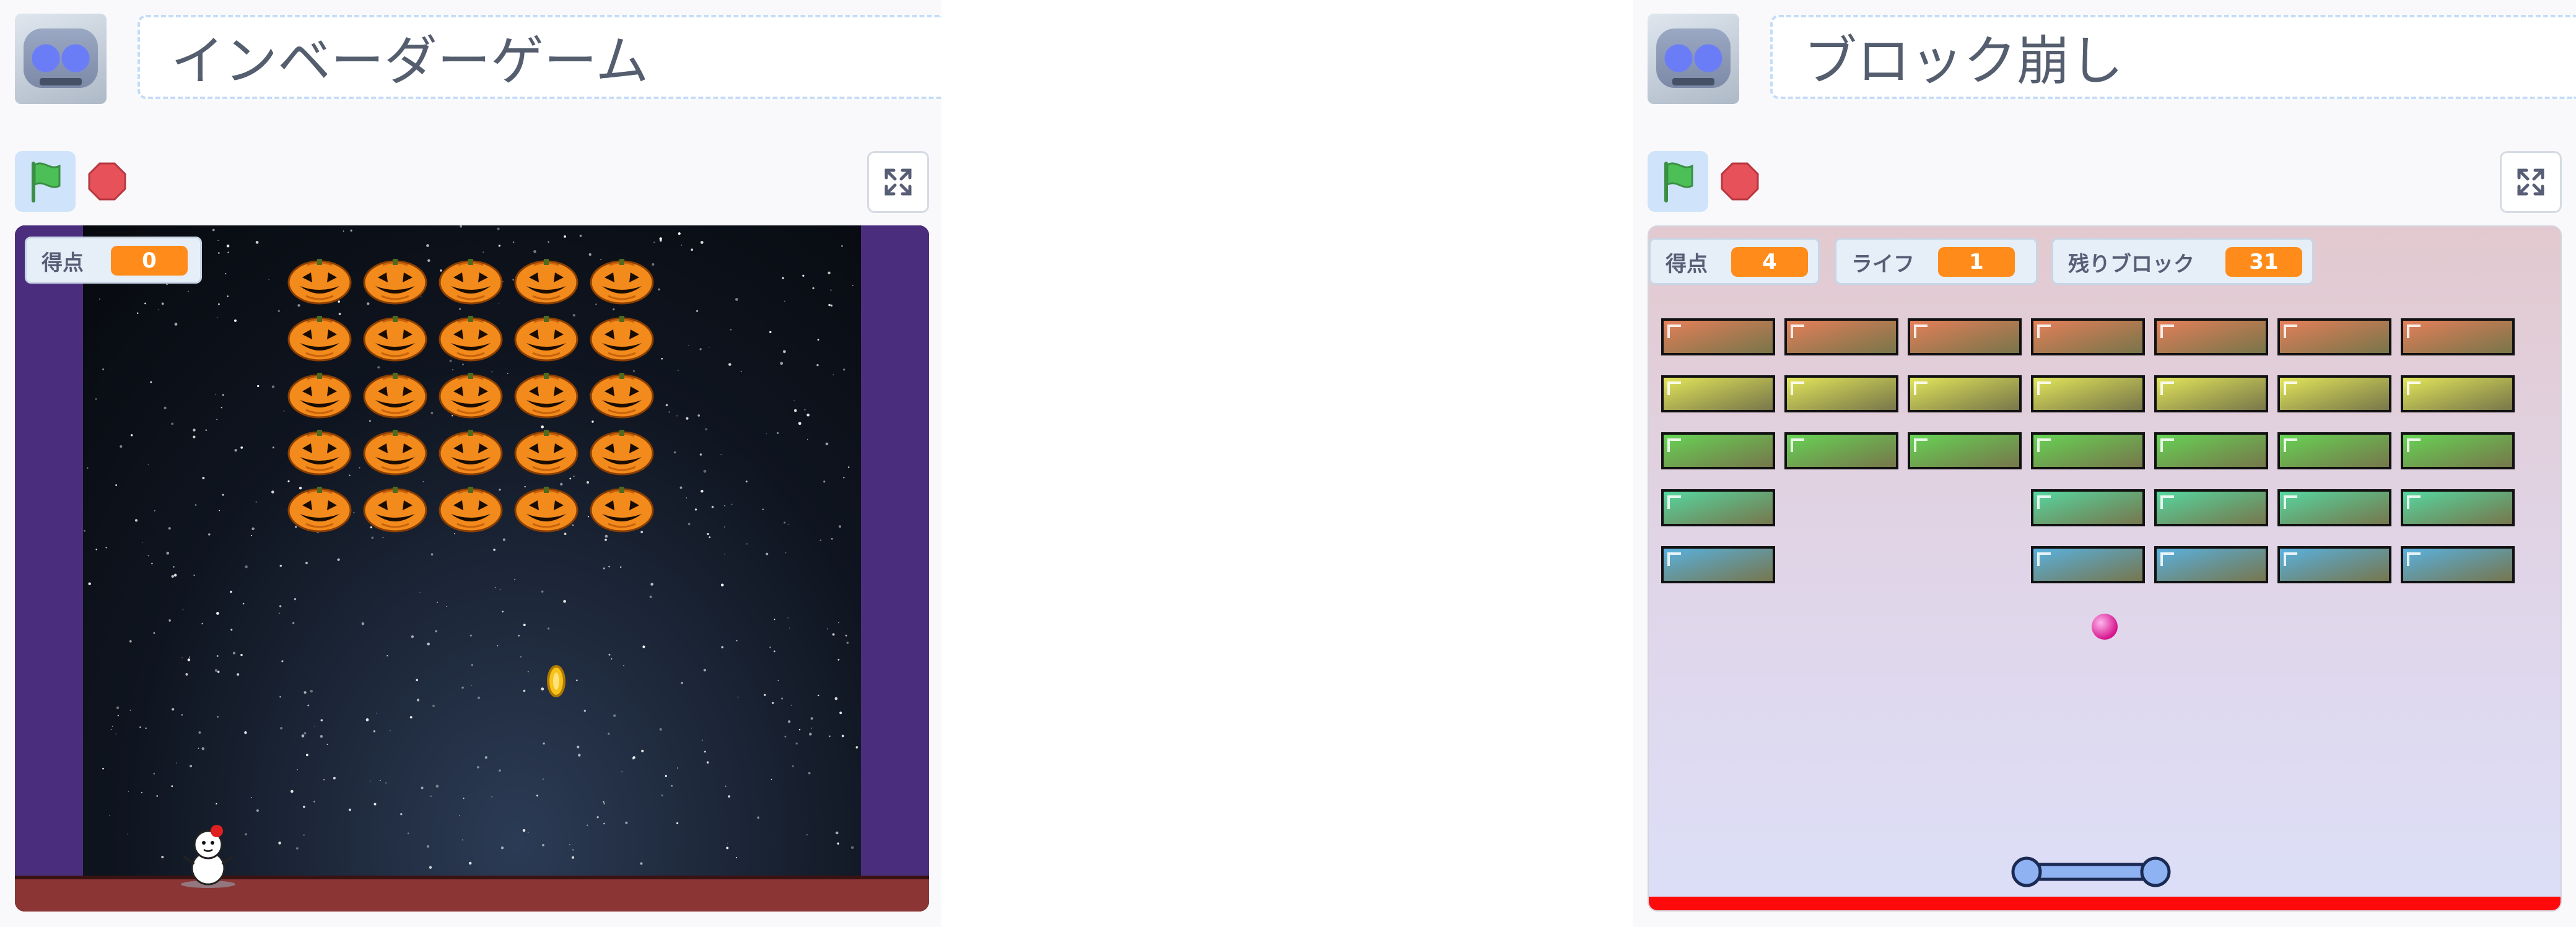 The height and width of the screenshot is (927, 2576). What do you see at coordinates (2105, 903) in the screenshot?
I see `bottom-deadline` at bounding box center [2105, 903].